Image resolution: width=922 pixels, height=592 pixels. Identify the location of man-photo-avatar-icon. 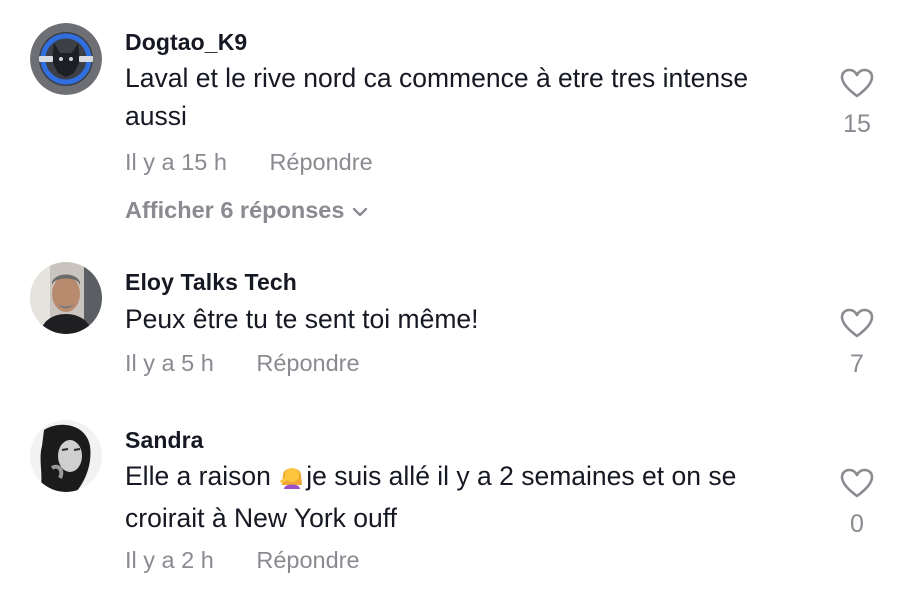
(66, 298).